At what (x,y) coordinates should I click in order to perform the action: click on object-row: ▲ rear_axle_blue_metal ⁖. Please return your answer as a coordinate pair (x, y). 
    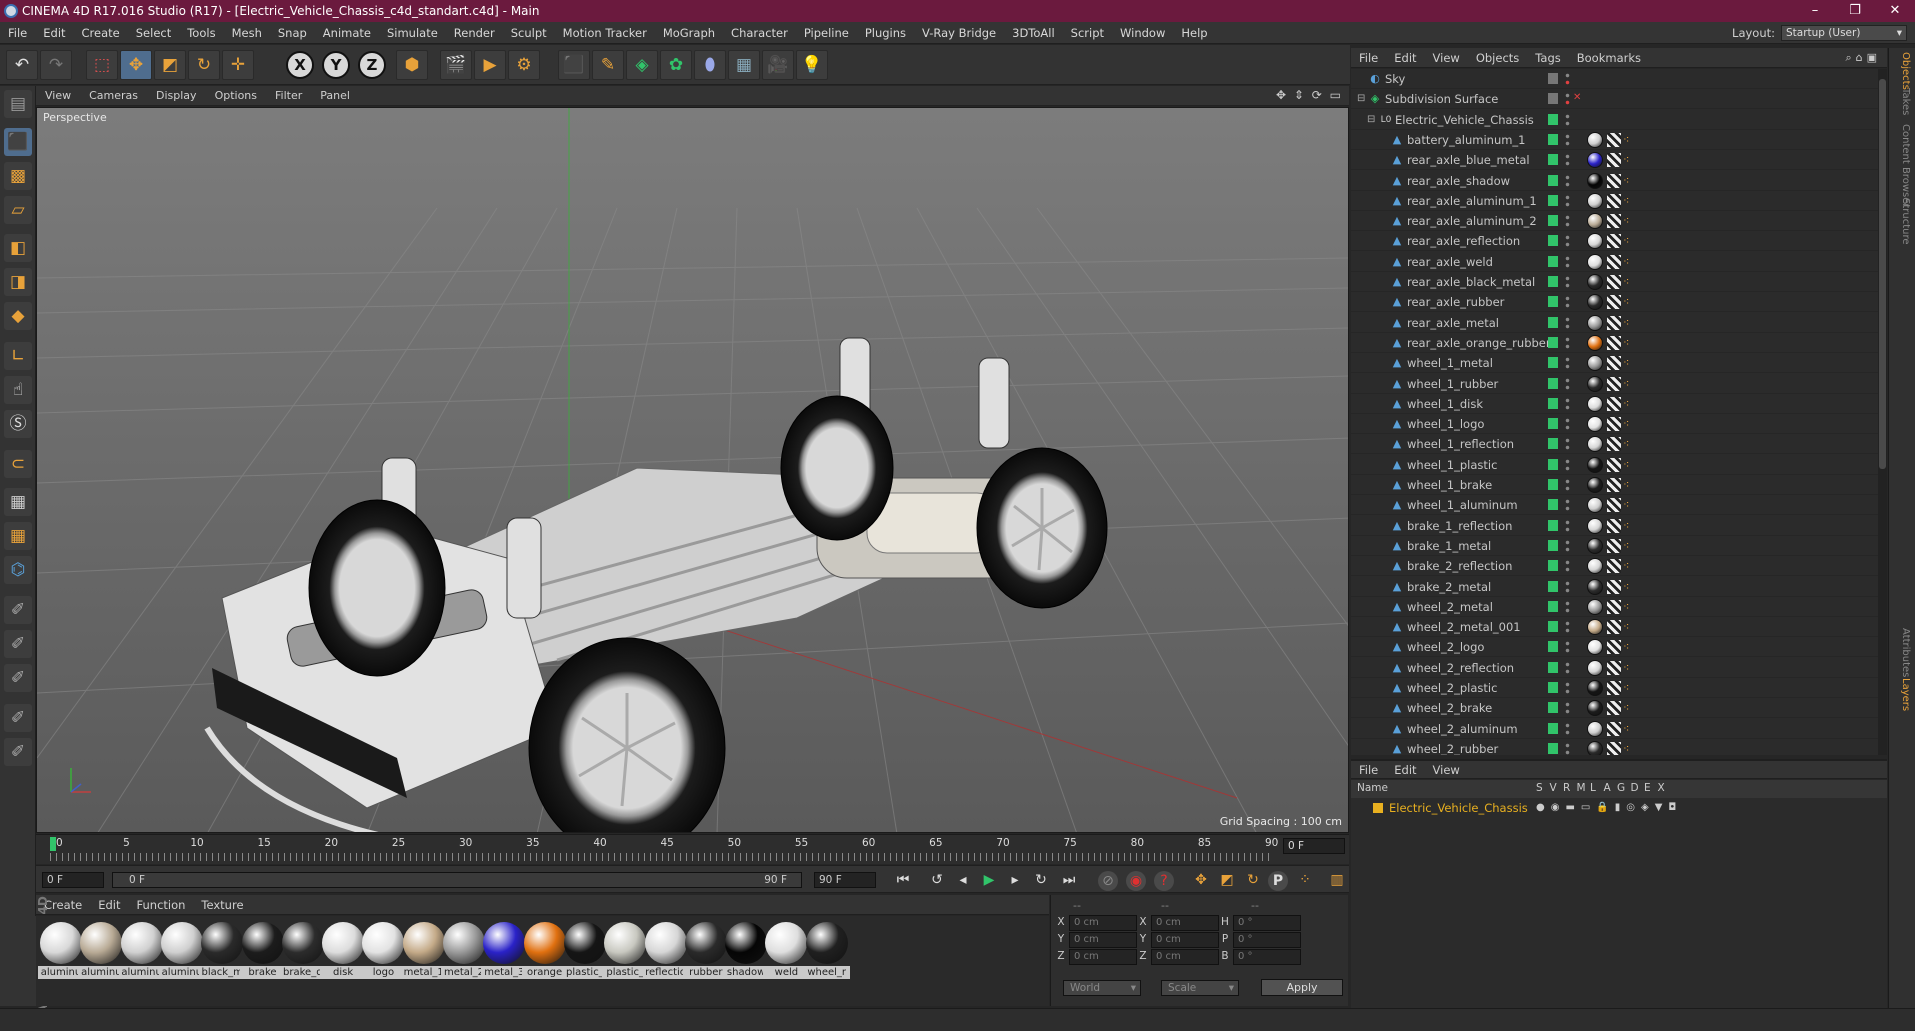
    Looking at the image, I should click on (1619, 160).